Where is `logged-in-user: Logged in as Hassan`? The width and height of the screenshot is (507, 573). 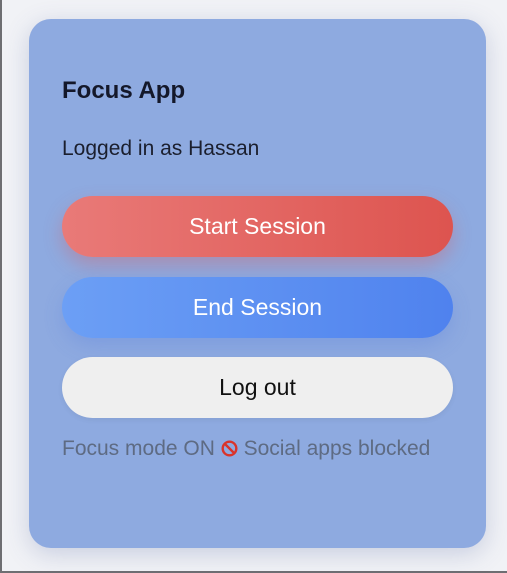 logged-in-user: Logged in as Hassan is located at coordinates (161, 148).